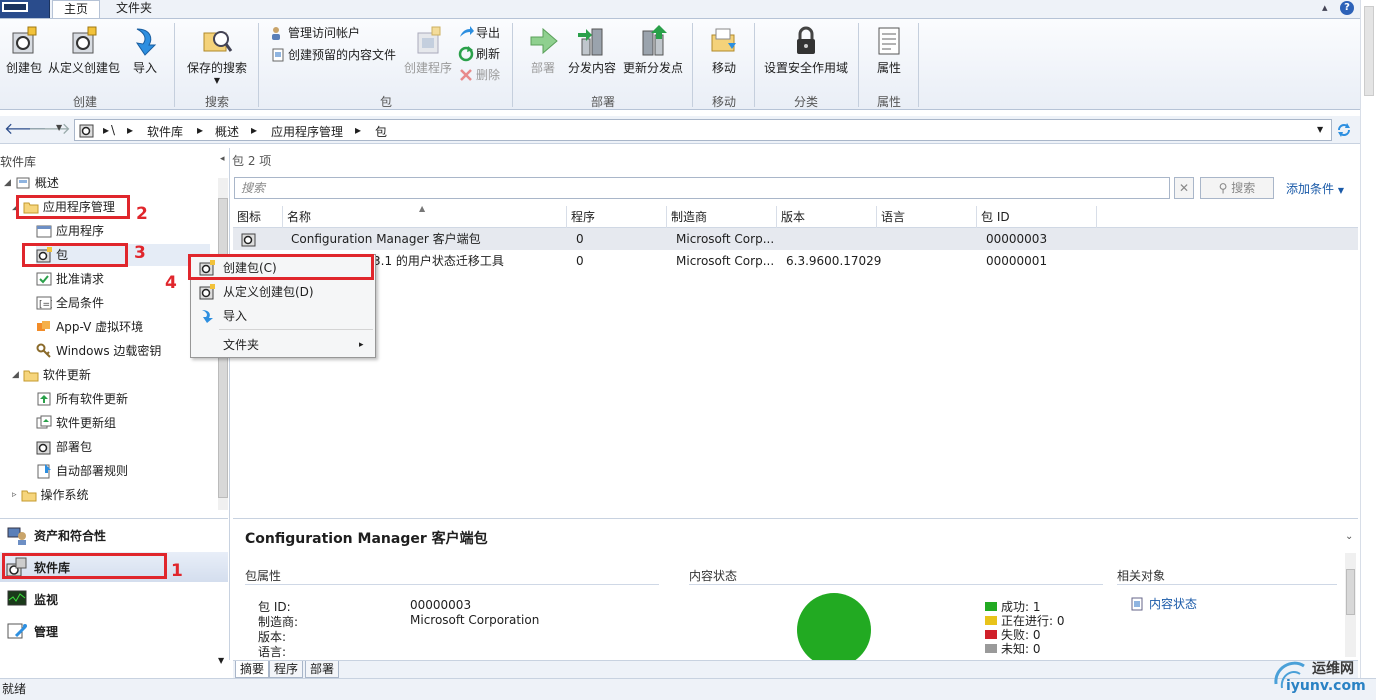 This screenshot has width=1376, height=700. Describe the element at coordinates (1322, 674) in the screenshot. I see `watermark-logo: 运维网 iyunv.com` at that location.